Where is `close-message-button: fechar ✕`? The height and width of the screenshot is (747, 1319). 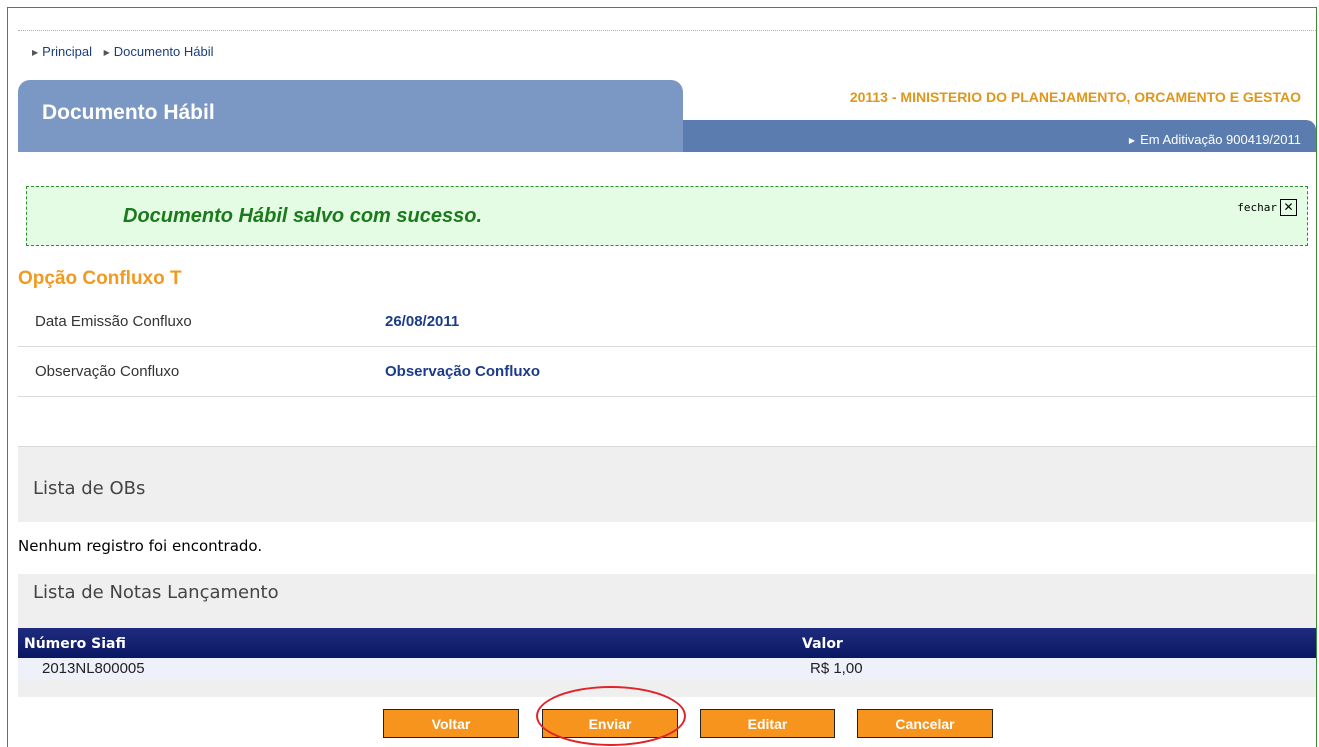
close-message-button: fechar ✕ is located at coordinates (1267, 207).